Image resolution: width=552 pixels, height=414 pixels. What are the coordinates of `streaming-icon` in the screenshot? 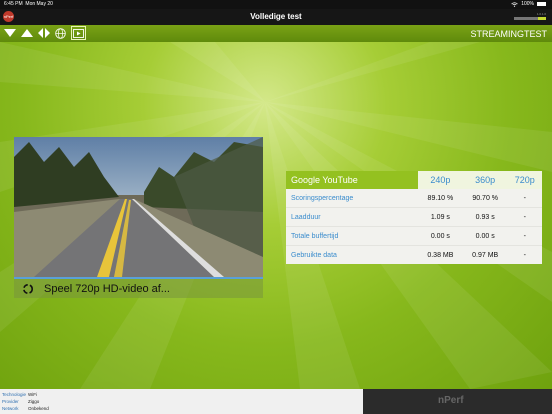 It's located at (78, 33).